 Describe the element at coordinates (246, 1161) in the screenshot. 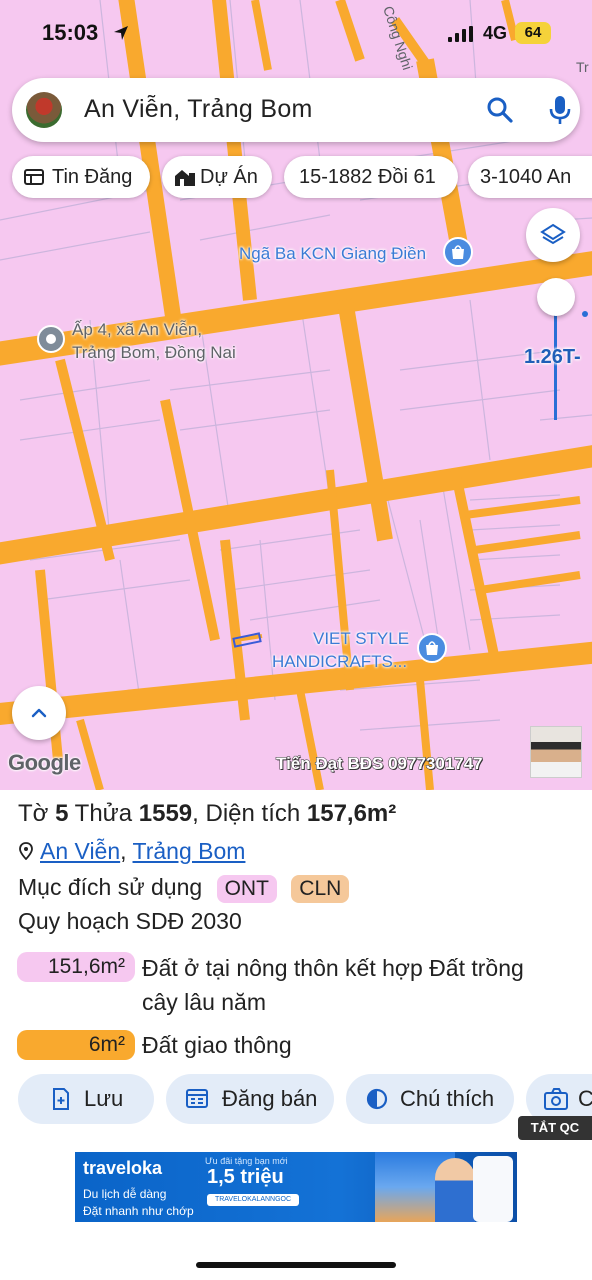

I see `ad-promo: Ưu đãi tặng bạn mới` at that location.